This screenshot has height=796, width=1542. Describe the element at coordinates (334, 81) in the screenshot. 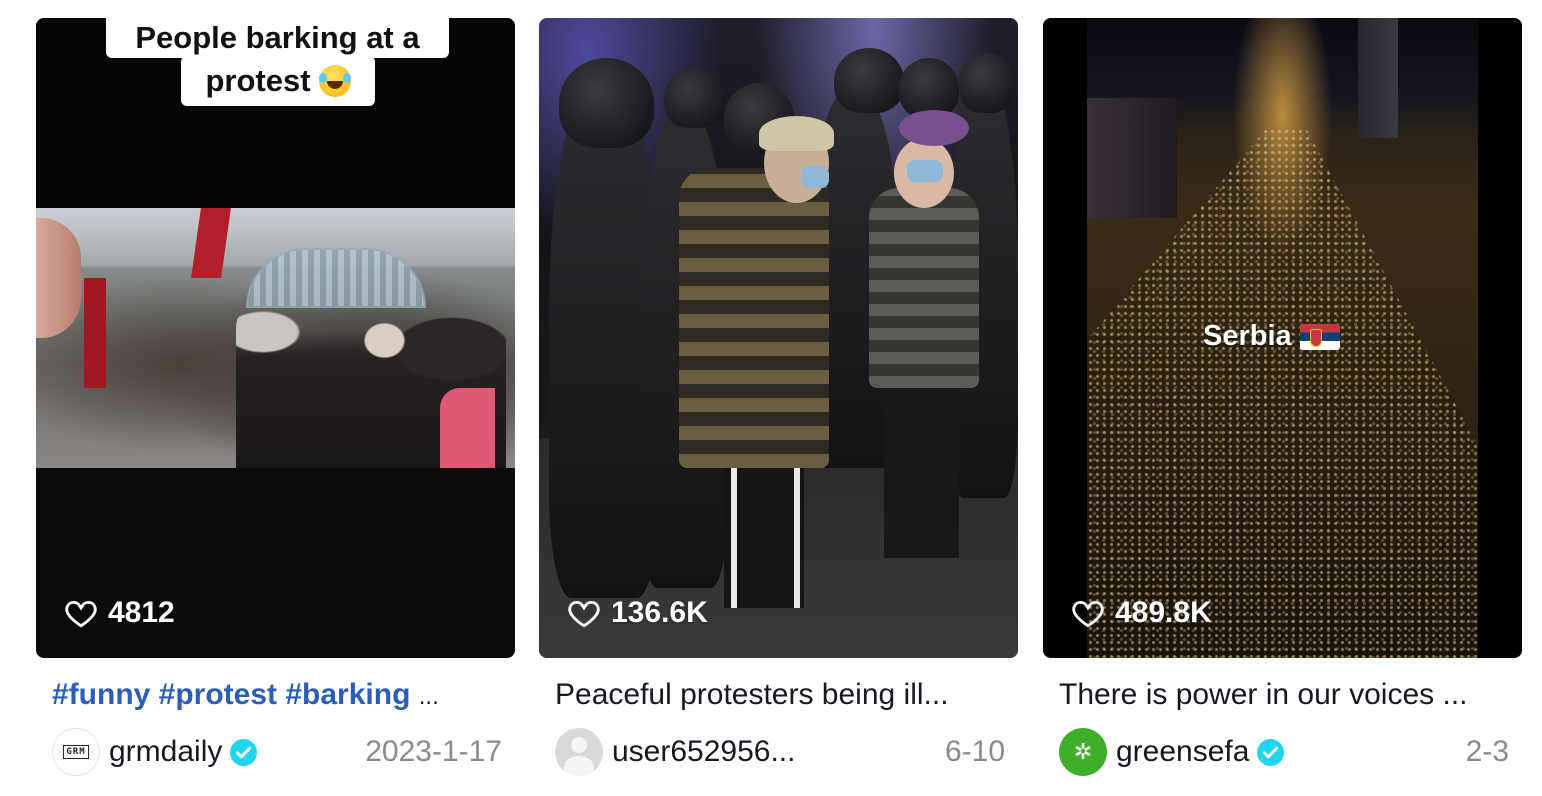

I see `laughing-emoji-icon` at that location.